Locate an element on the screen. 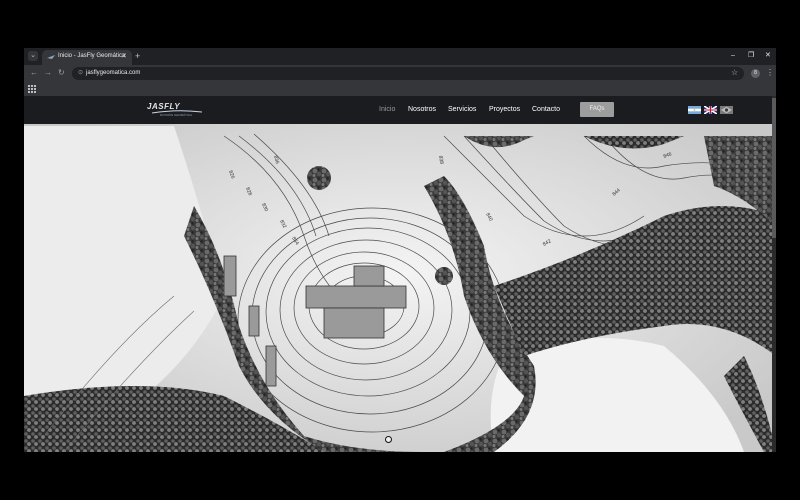 This screenshot has width=800, height=500. nav-inicio: Inicio is located at coordinates (387, 109).